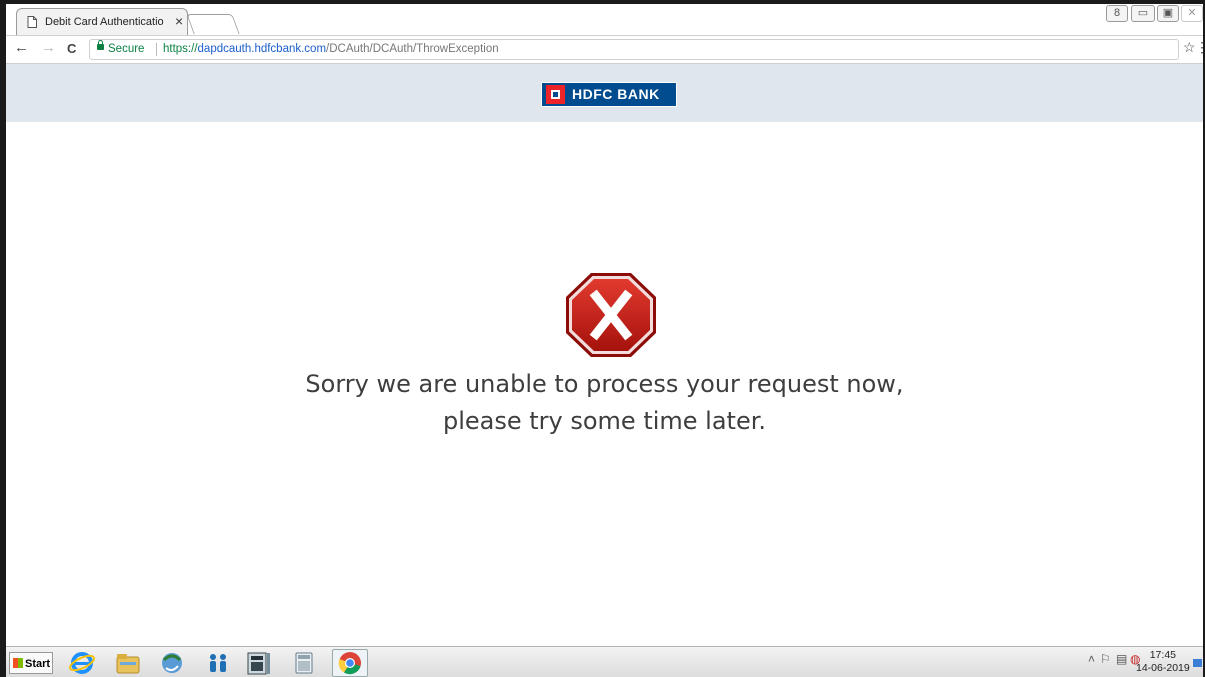 The height and width of the screenshot is (677, 1205). What do you see at coordinates (604, 20) in the screenshot?
I see `tab-strip: Debit Card Authenticatio × 8 ▭ ▣ ✕` at bounding box center [604, 20].